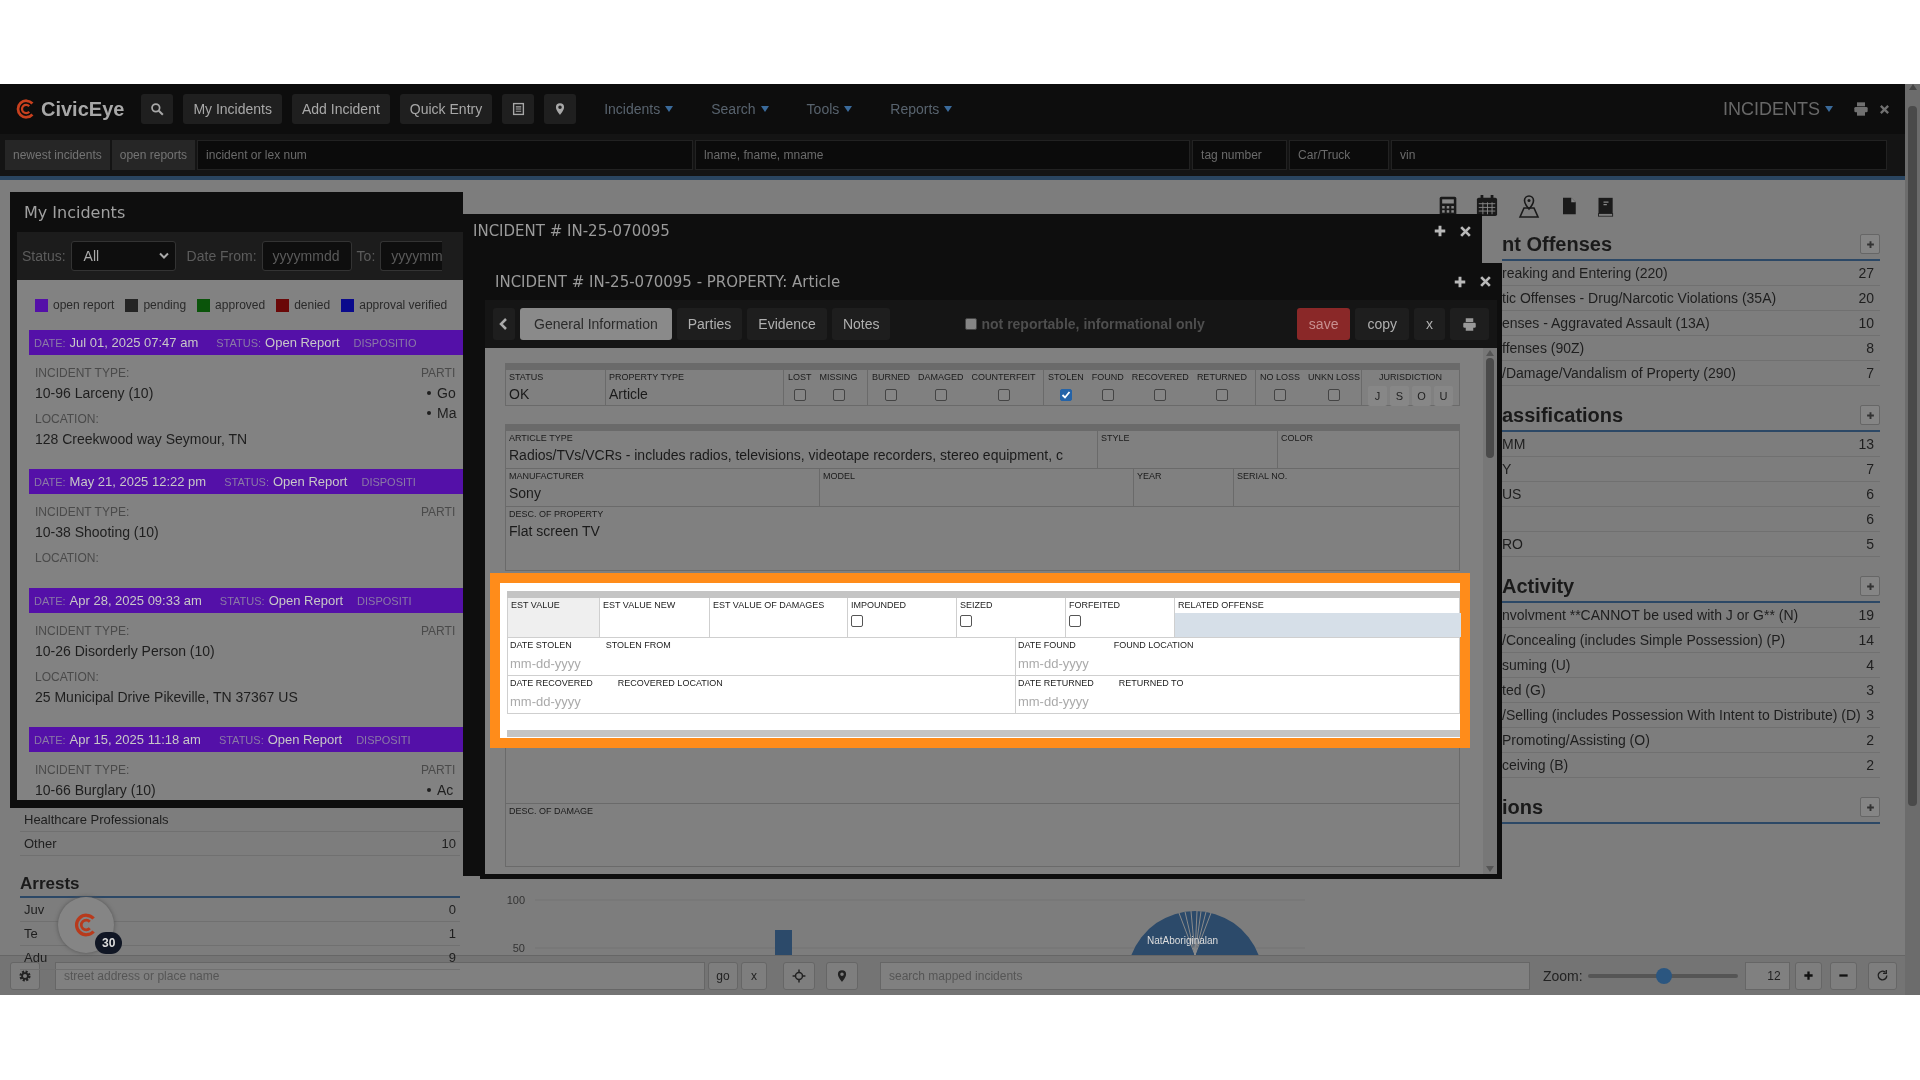 This screenshot has height=1080, width=1920. Describe the element at coordinates (545, 656) in the screenshot. I see `date-field: DATE STOLEN mm-dd-yyyy` at that location.